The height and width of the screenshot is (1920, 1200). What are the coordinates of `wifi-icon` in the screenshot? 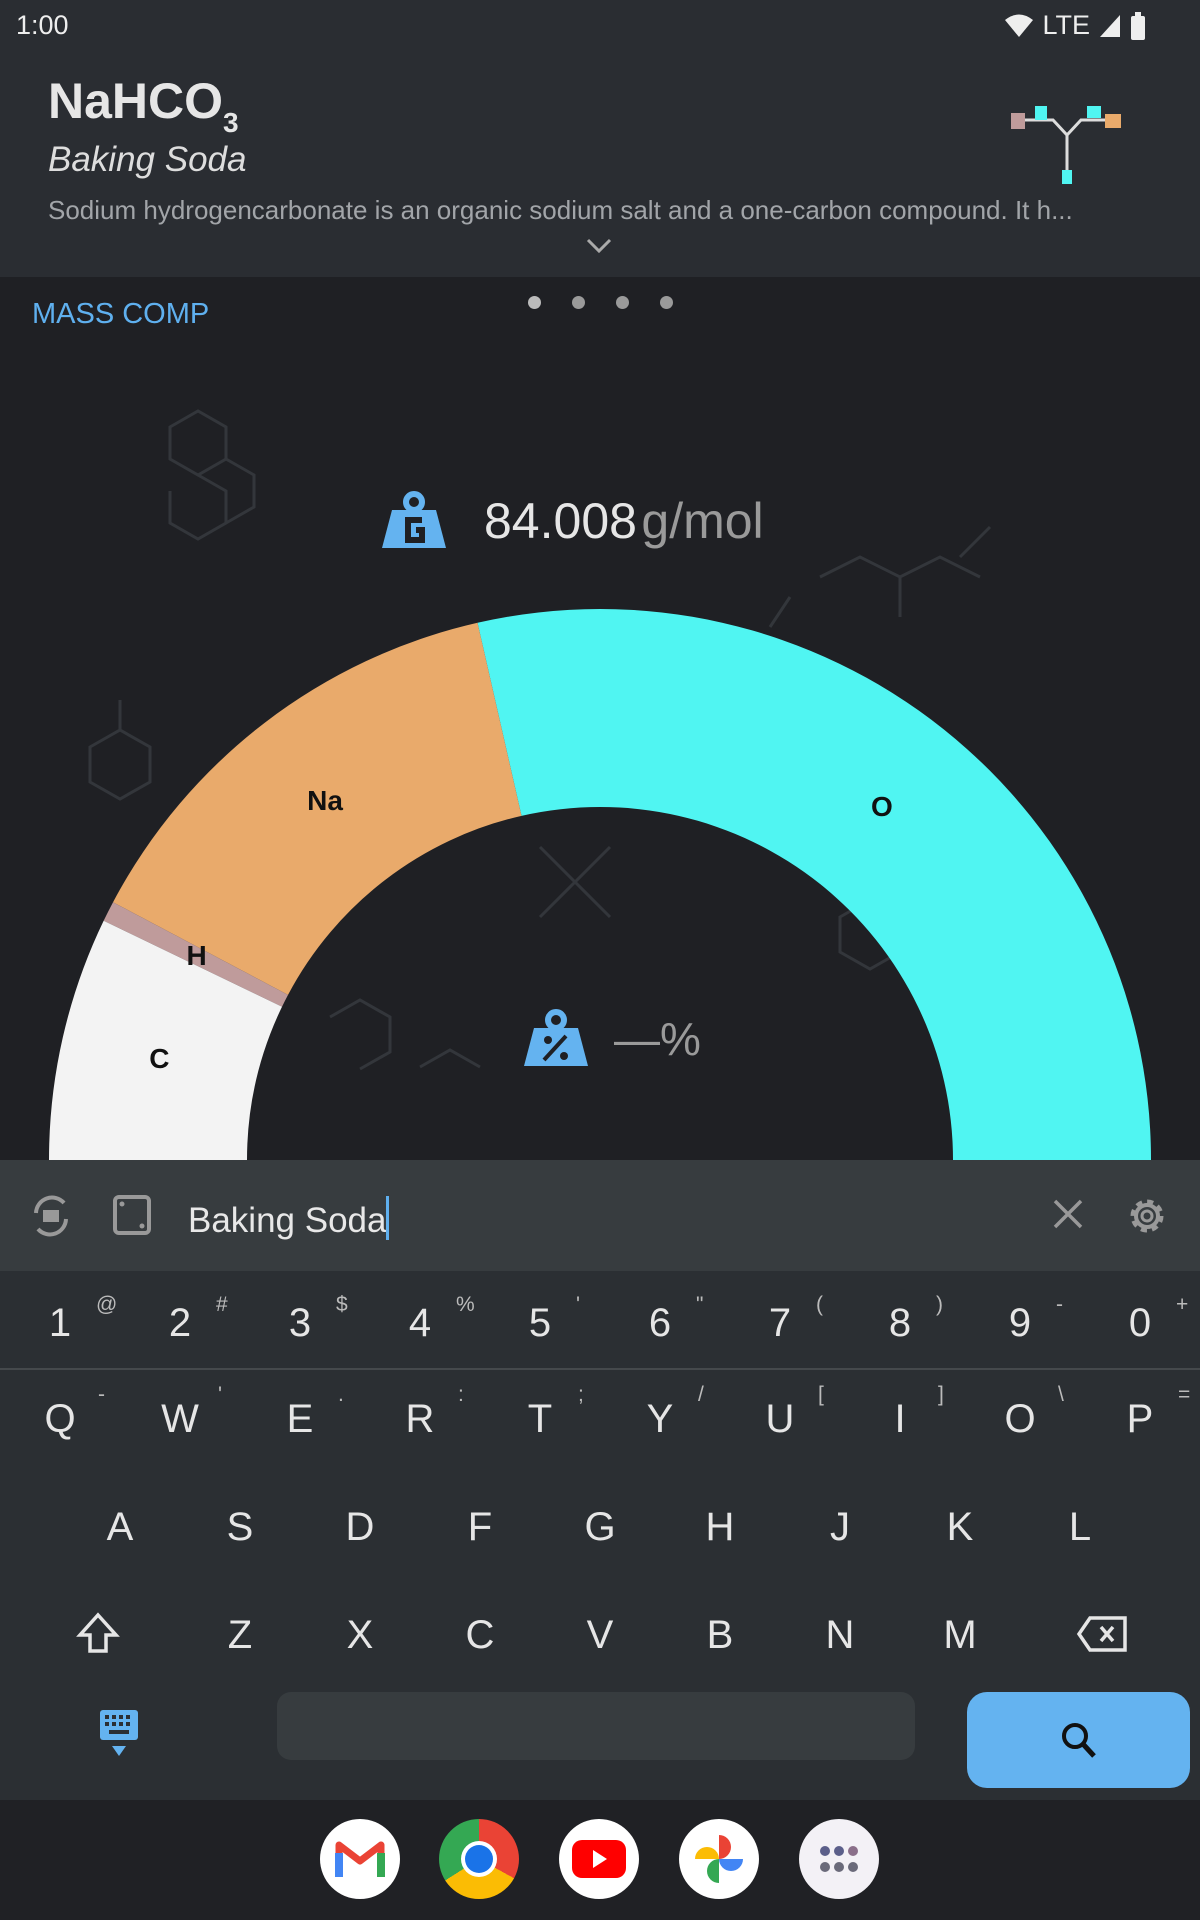 It's located at (1019, 25).